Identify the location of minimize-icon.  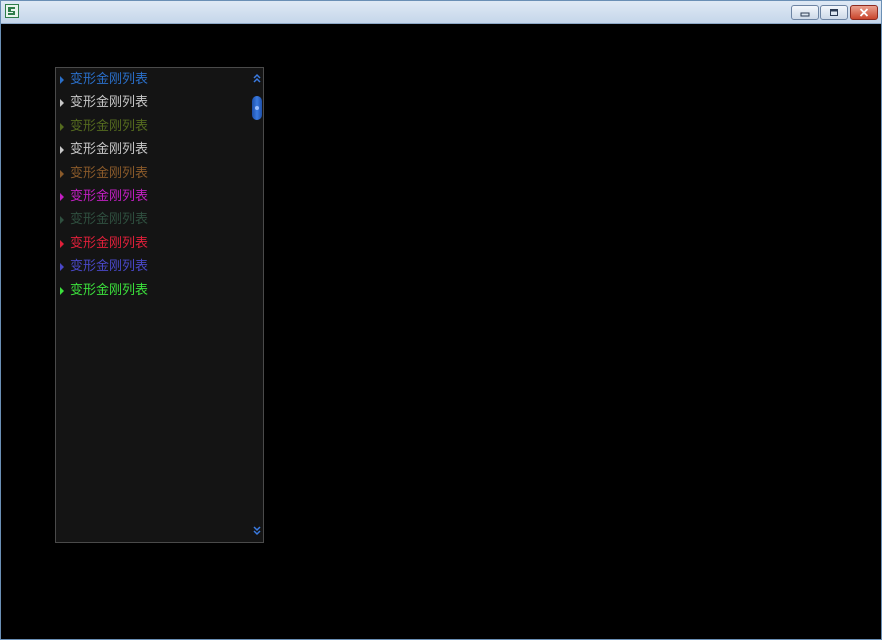
(805, 14).